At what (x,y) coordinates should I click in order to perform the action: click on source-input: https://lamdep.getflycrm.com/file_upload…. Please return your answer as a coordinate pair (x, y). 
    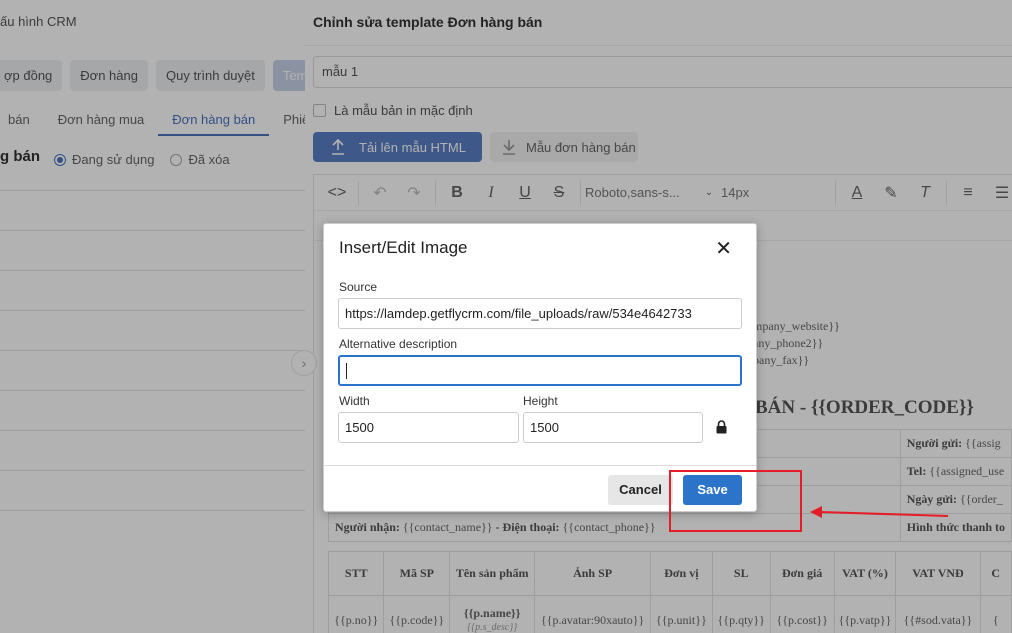
    Looking at the image, I should click on (540, 313).